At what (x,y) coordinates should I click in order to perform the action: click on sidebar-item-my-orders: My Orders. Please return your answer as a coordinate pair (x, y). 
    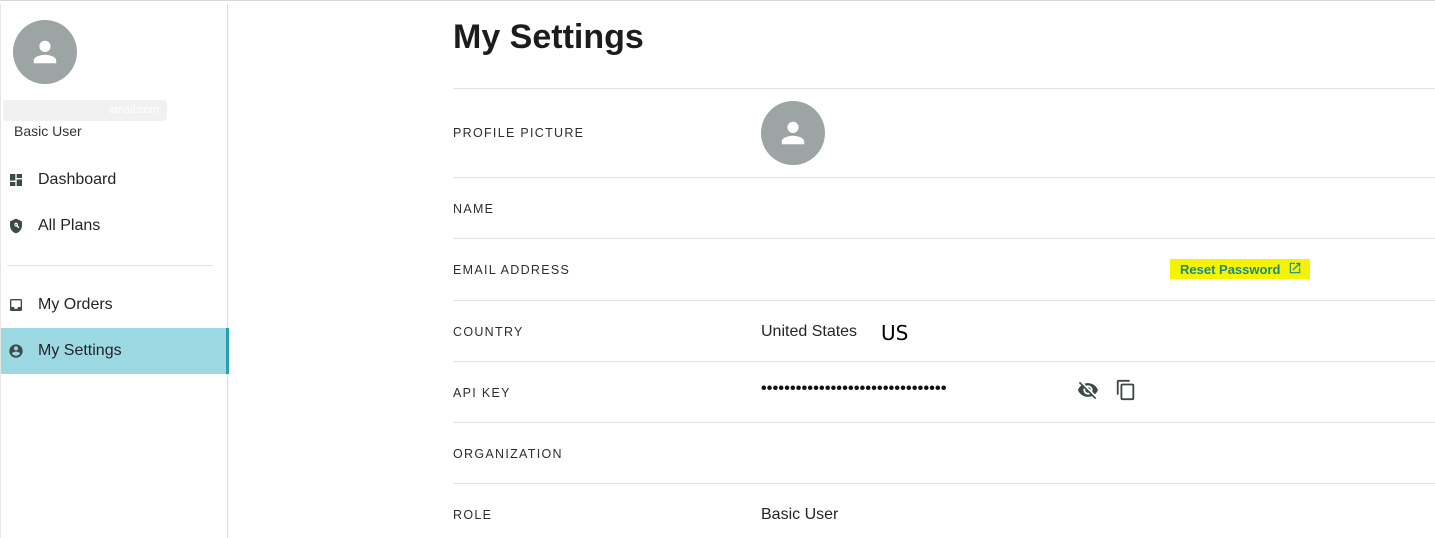
    Looking at the image, I should click on (115, 305).